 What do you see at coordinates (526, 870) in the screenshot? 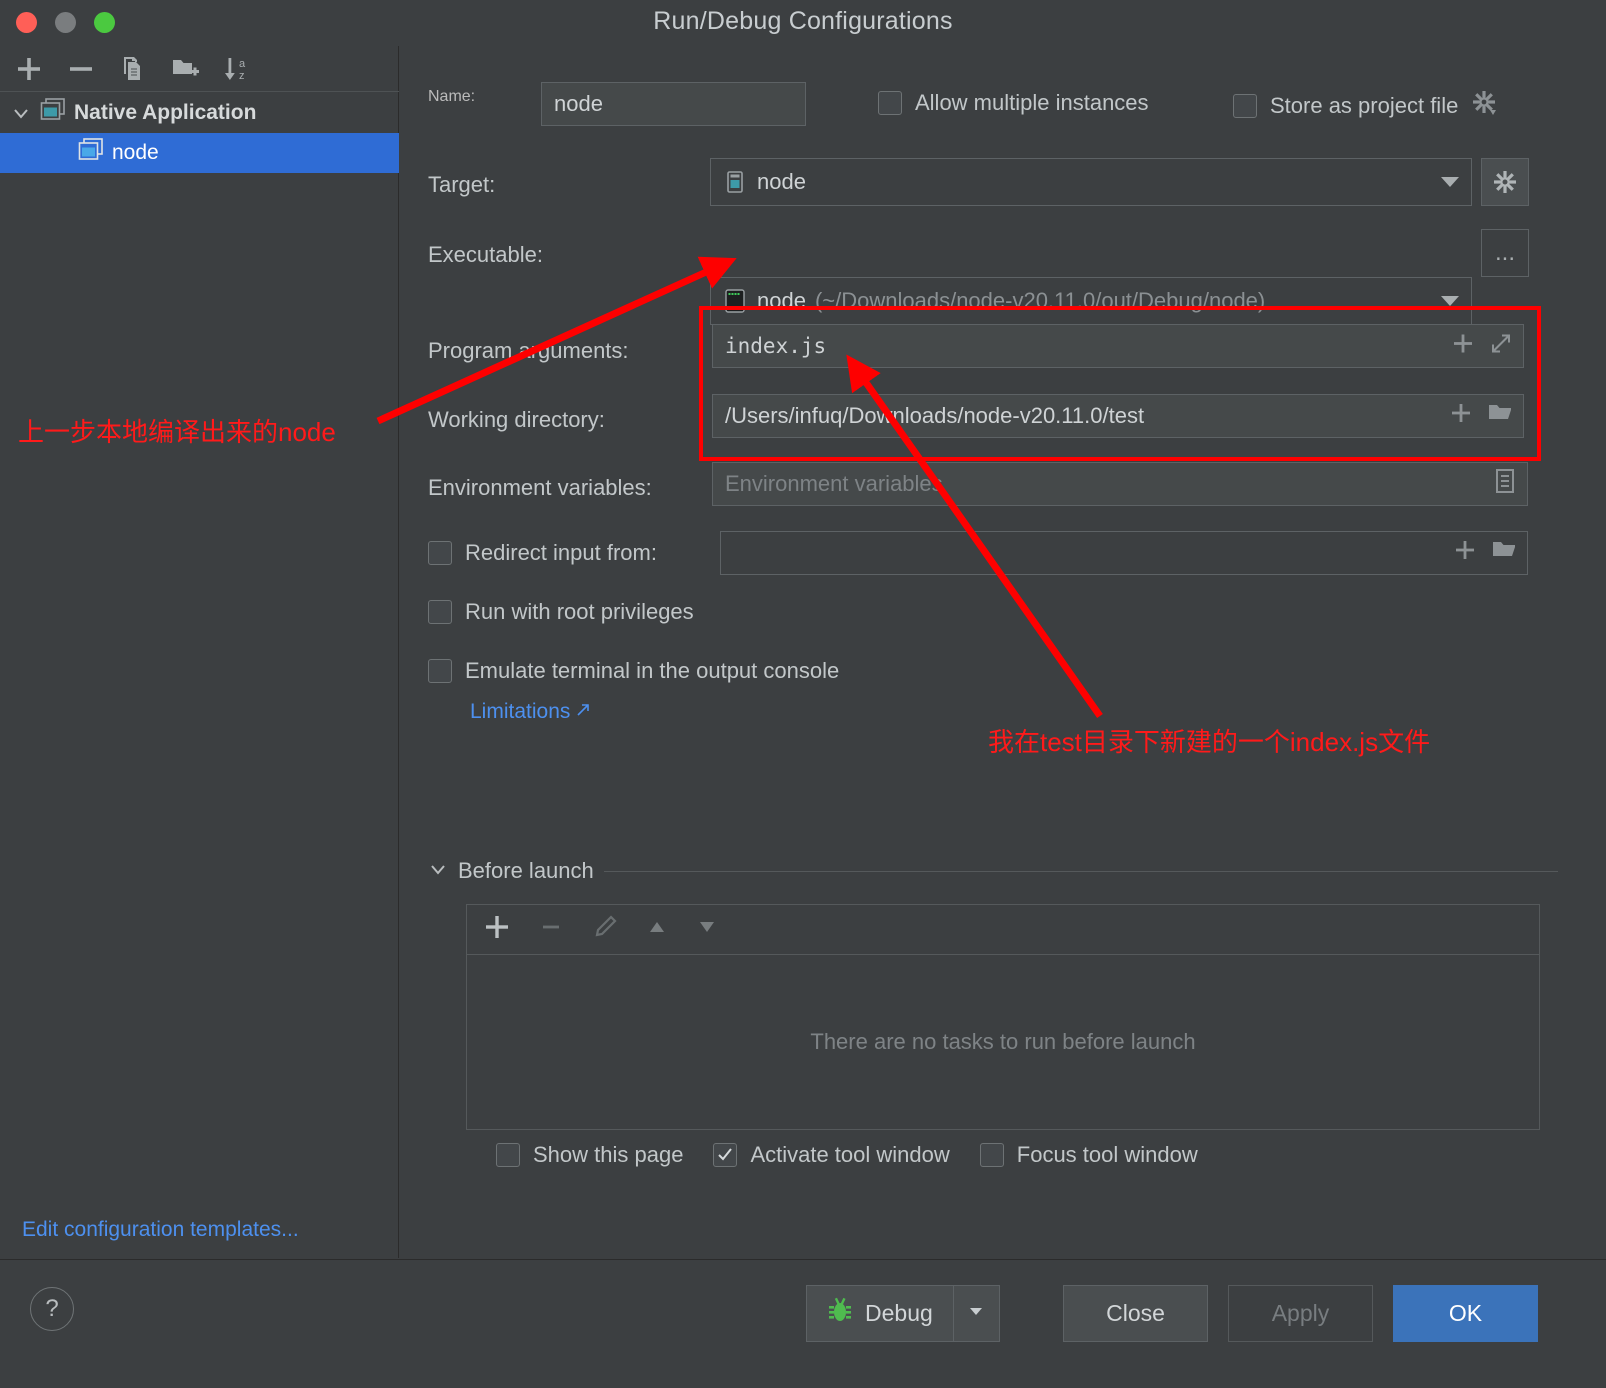
I see `before-launch-title: Before launch` at bounding box center [526, 870].